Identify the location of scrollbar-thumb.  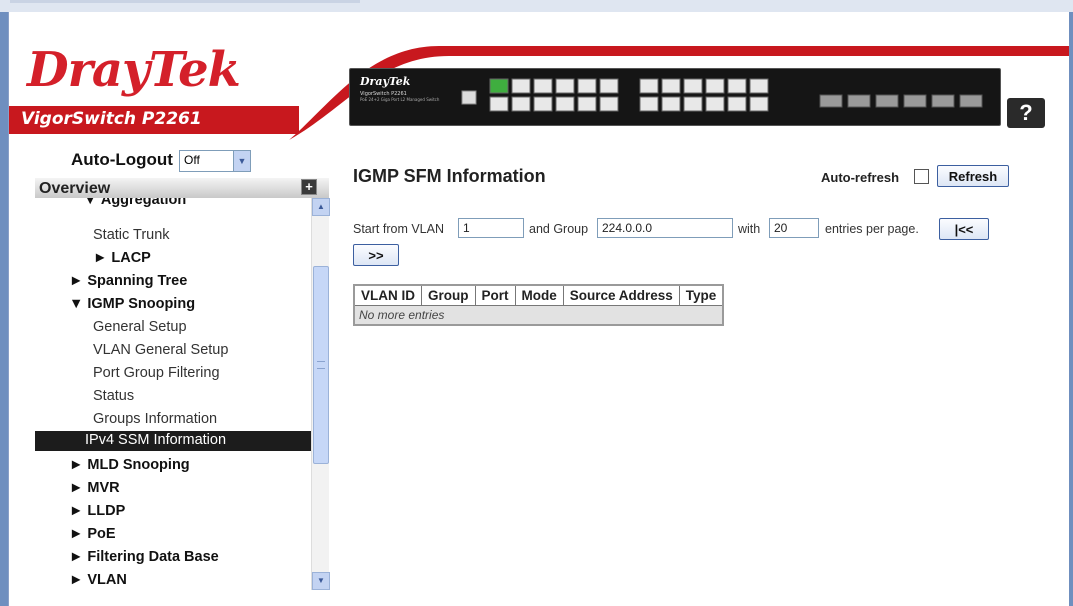
(321, 365).